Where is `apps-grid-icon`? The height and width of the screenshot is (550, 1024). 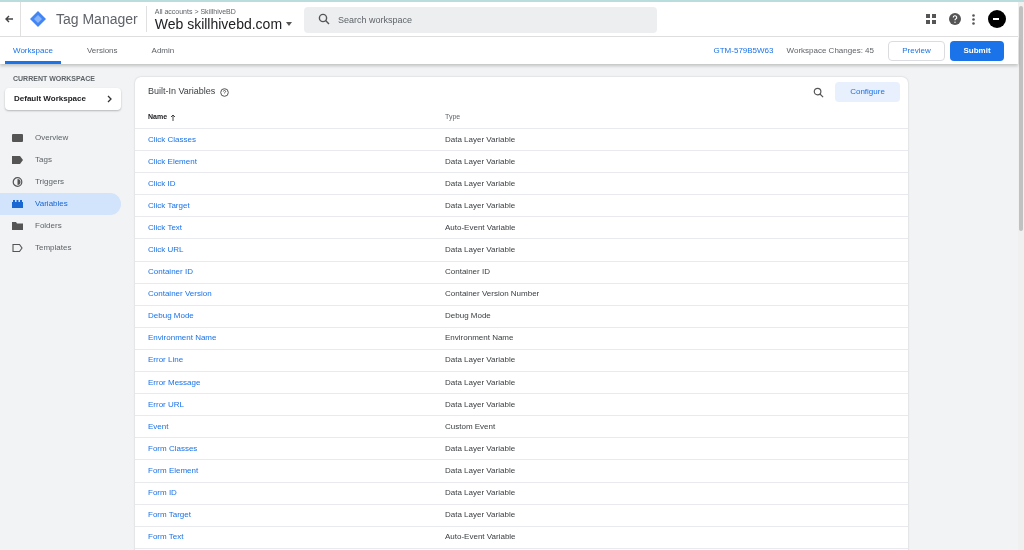
apps-grid-icon is located at coordinates (931, 19).